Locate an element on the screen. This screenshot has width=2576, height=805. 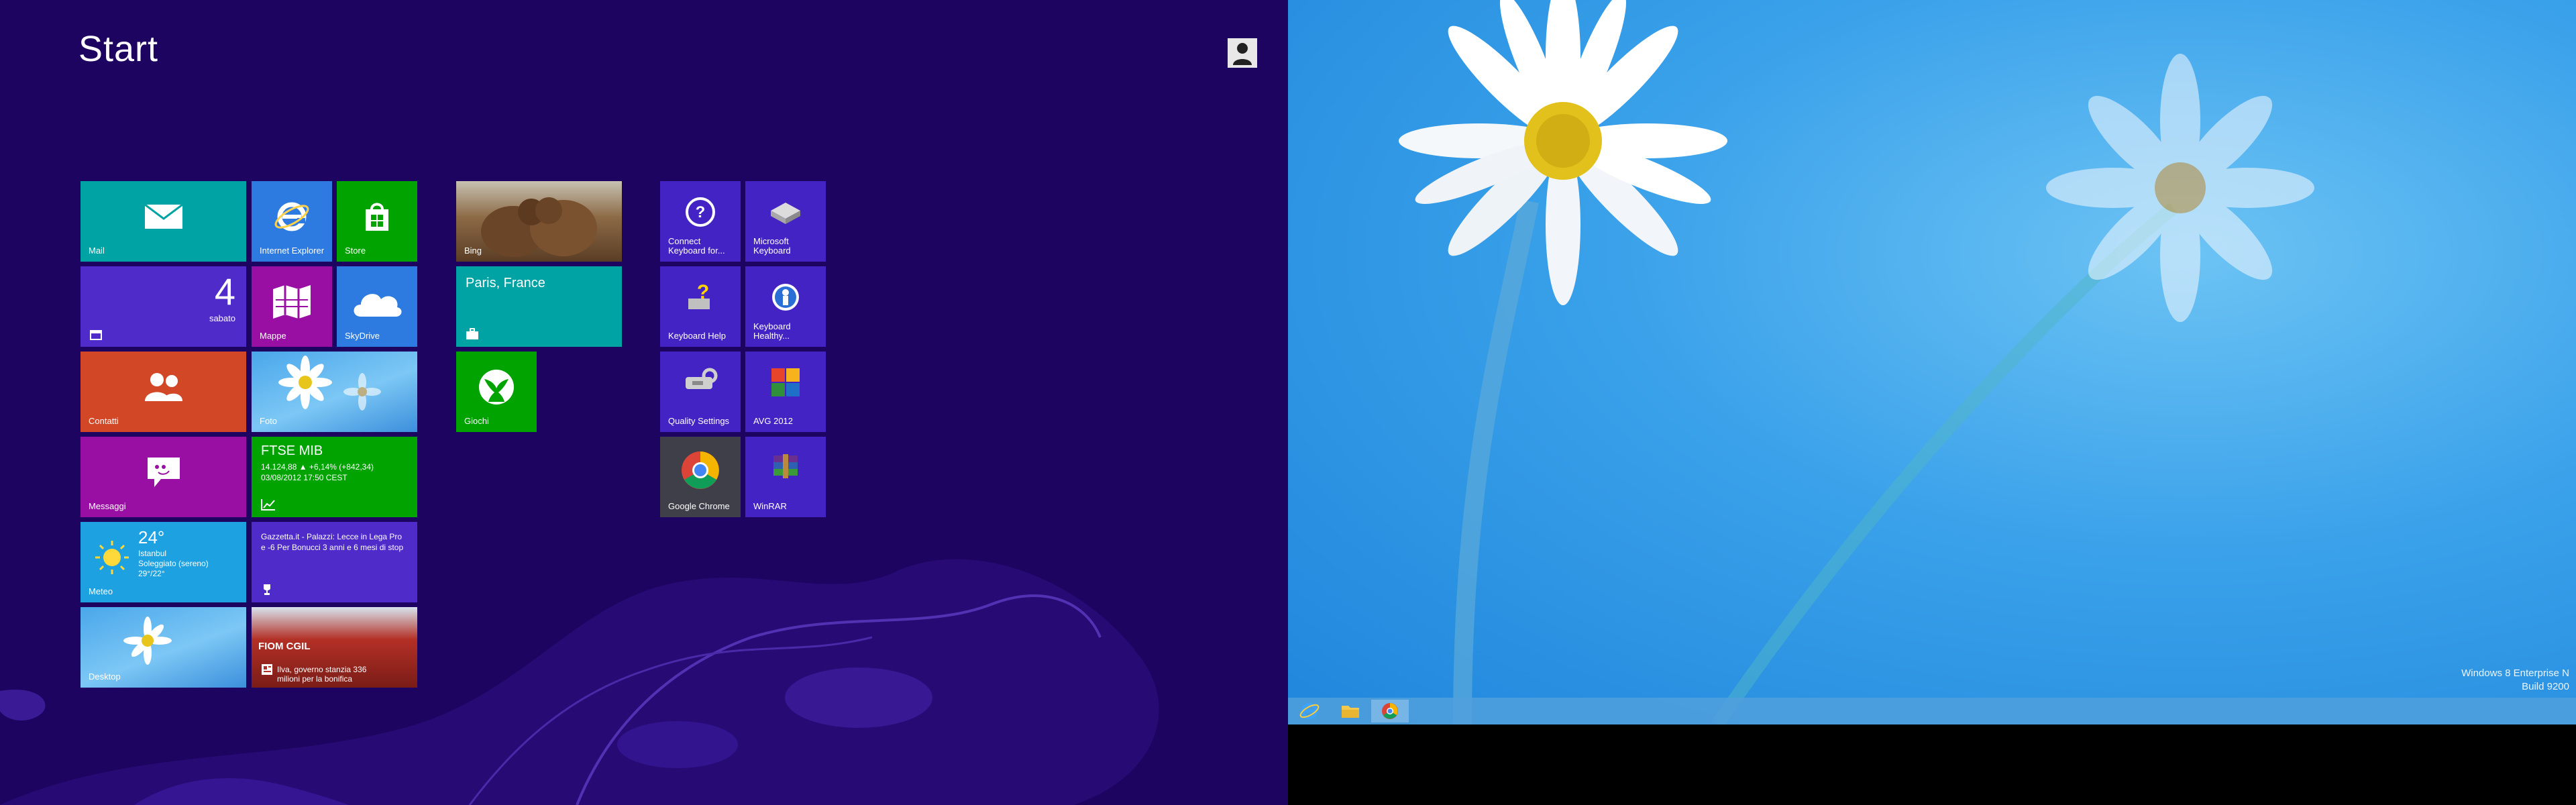
keyboard-help-icon: ? is located at coordinates (699, 295).